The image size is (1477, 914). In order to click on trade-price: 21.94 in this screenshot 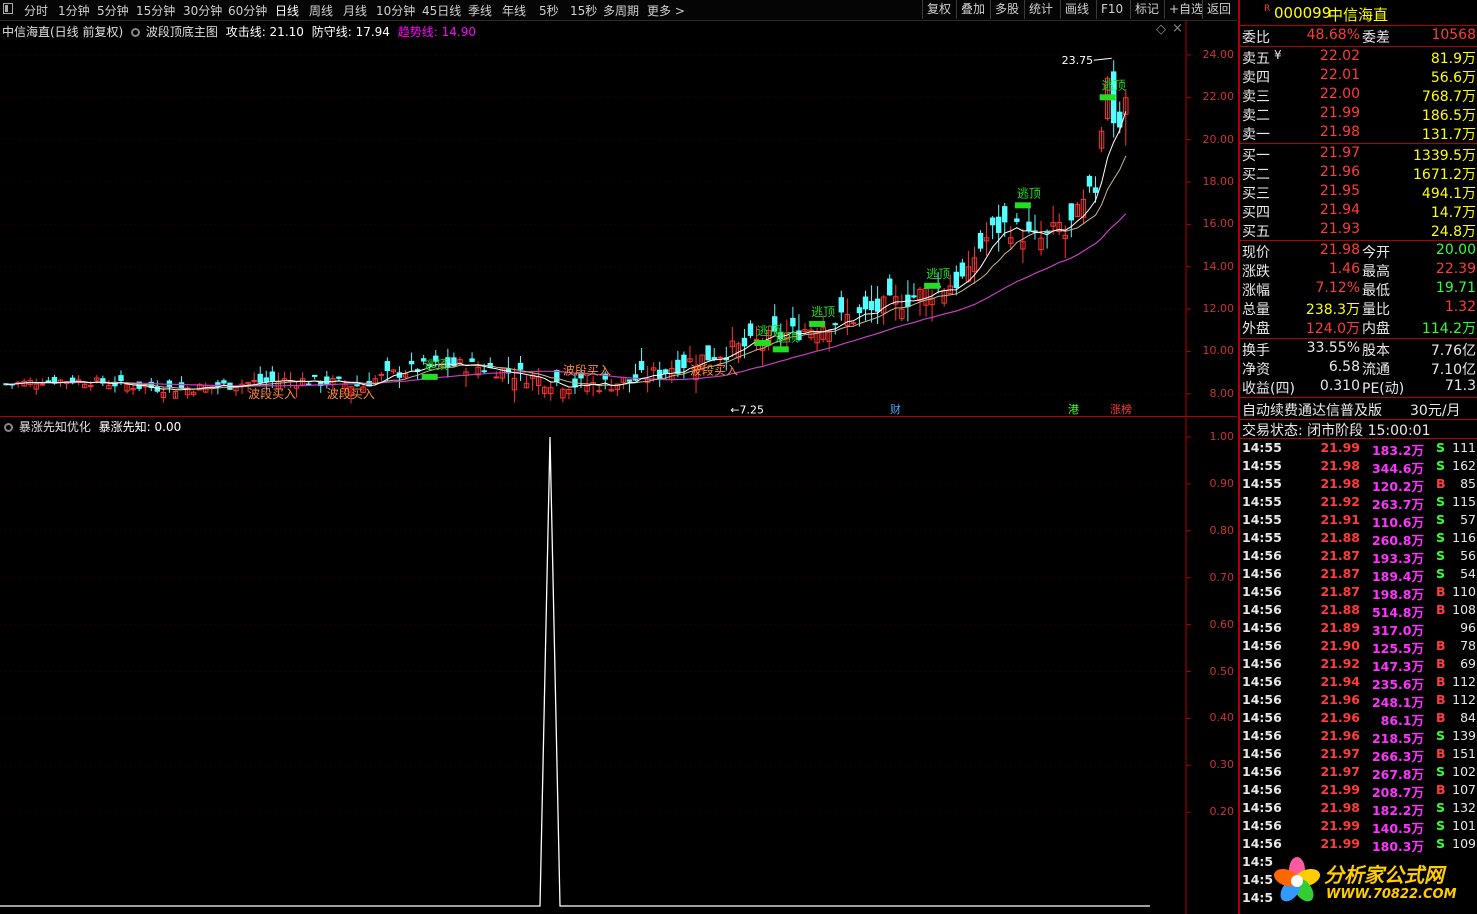, I will do `click(1340, 681)`.